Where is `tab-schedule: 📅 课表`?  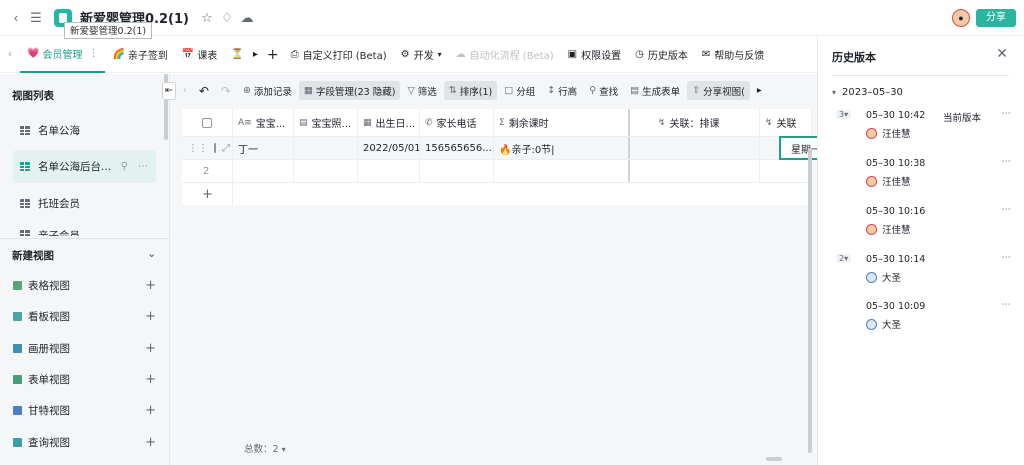 tab-schedule: 📅 课表 is located at coordinates (199, 55).